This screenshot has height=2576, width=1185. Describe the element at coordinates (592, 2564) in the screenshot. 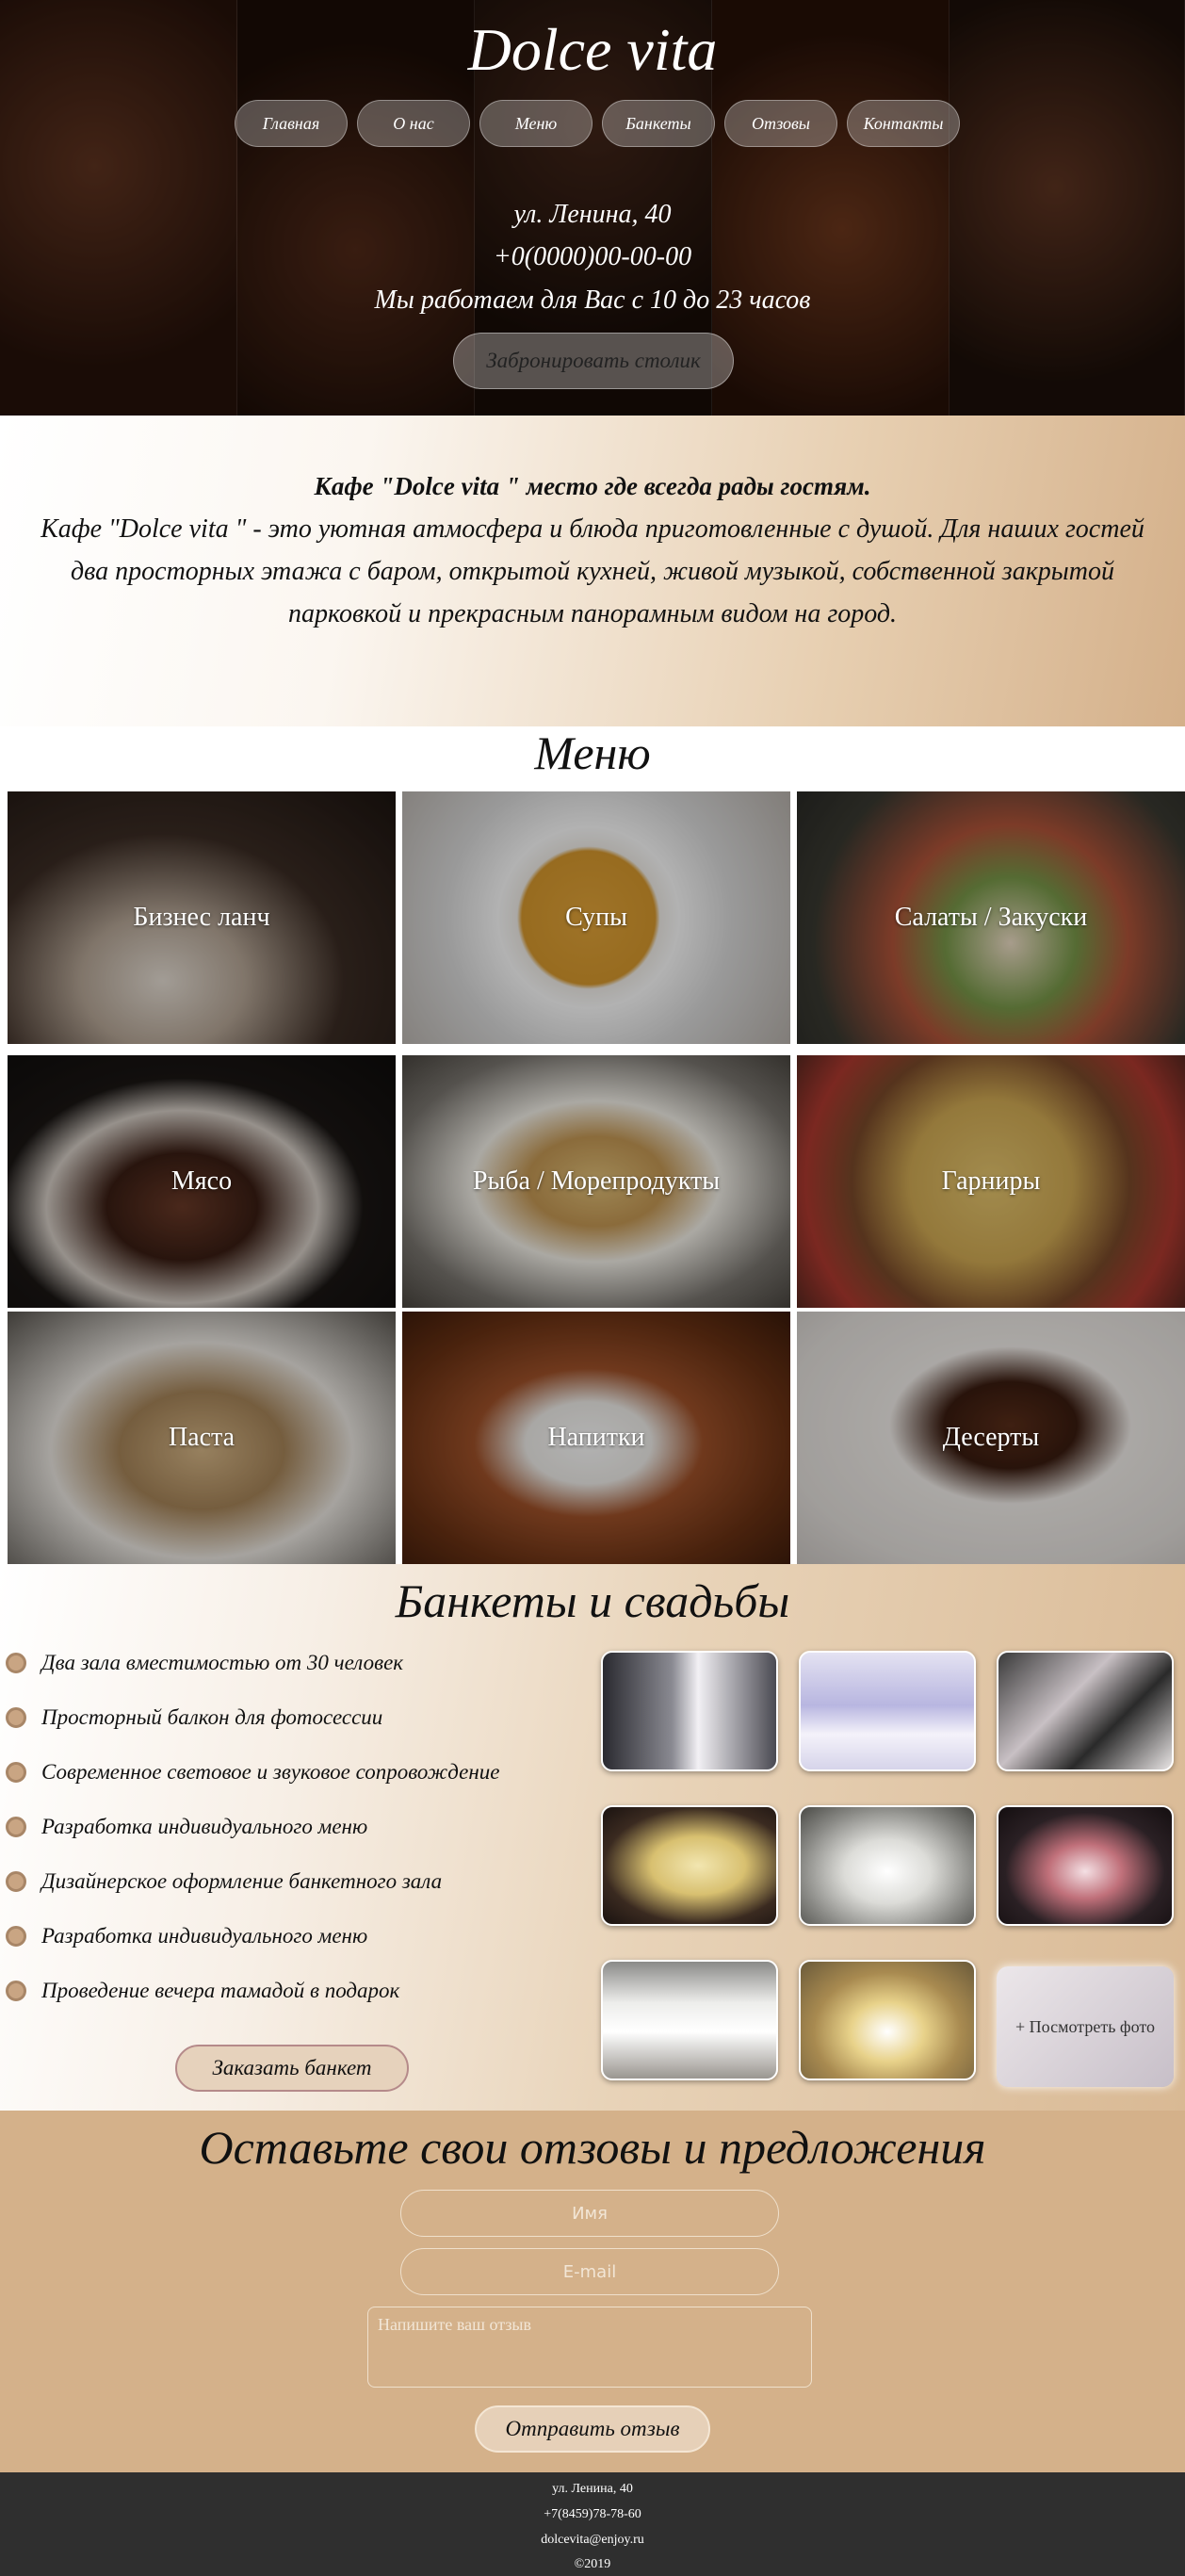

I see `footer-copyright: ©2019` at that location.